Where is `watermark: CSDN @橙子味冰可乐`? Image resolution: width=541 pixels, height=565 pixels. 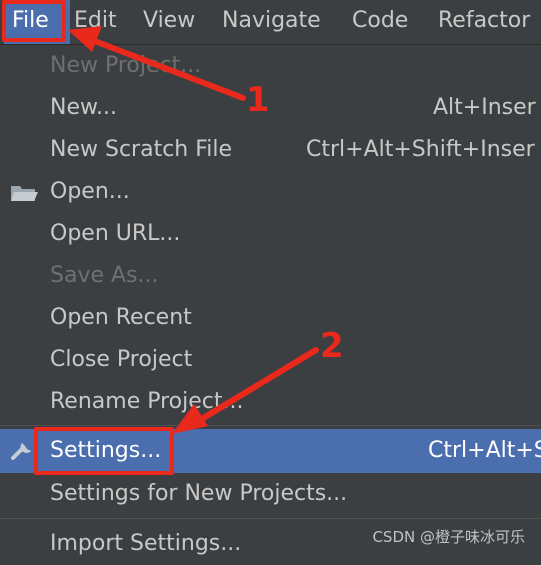
watermark: CSDN @橙子味冰可乐 is located at coordinates (448, 537).